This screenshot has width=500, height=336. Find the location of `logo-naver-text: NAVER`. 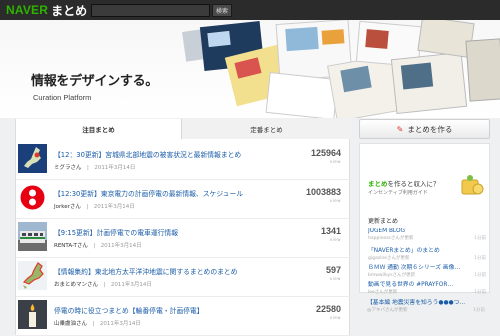

logo-naver-text: NAVER is located at coordinates (27, 10).